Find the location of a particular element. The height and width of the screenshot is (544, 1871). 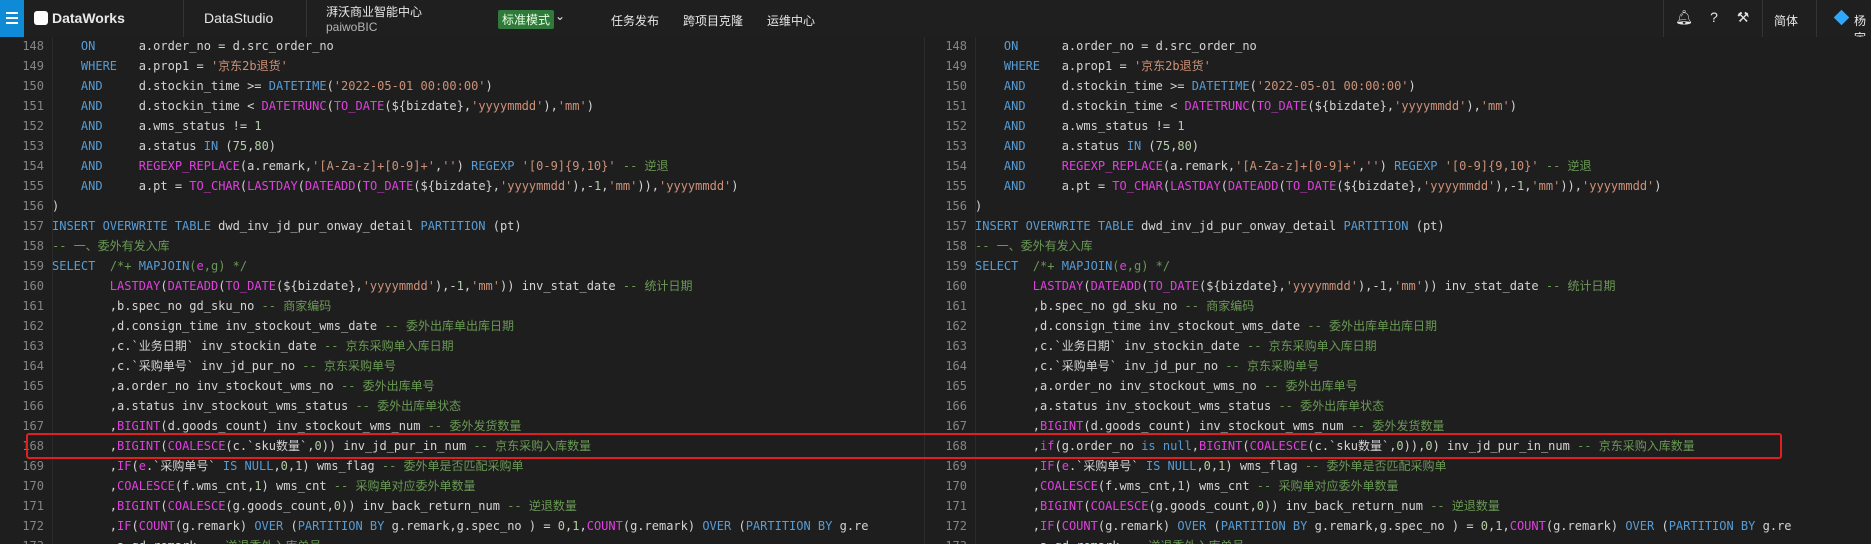

code-token: -- 统计日期 is located at coordinates (657, 286).